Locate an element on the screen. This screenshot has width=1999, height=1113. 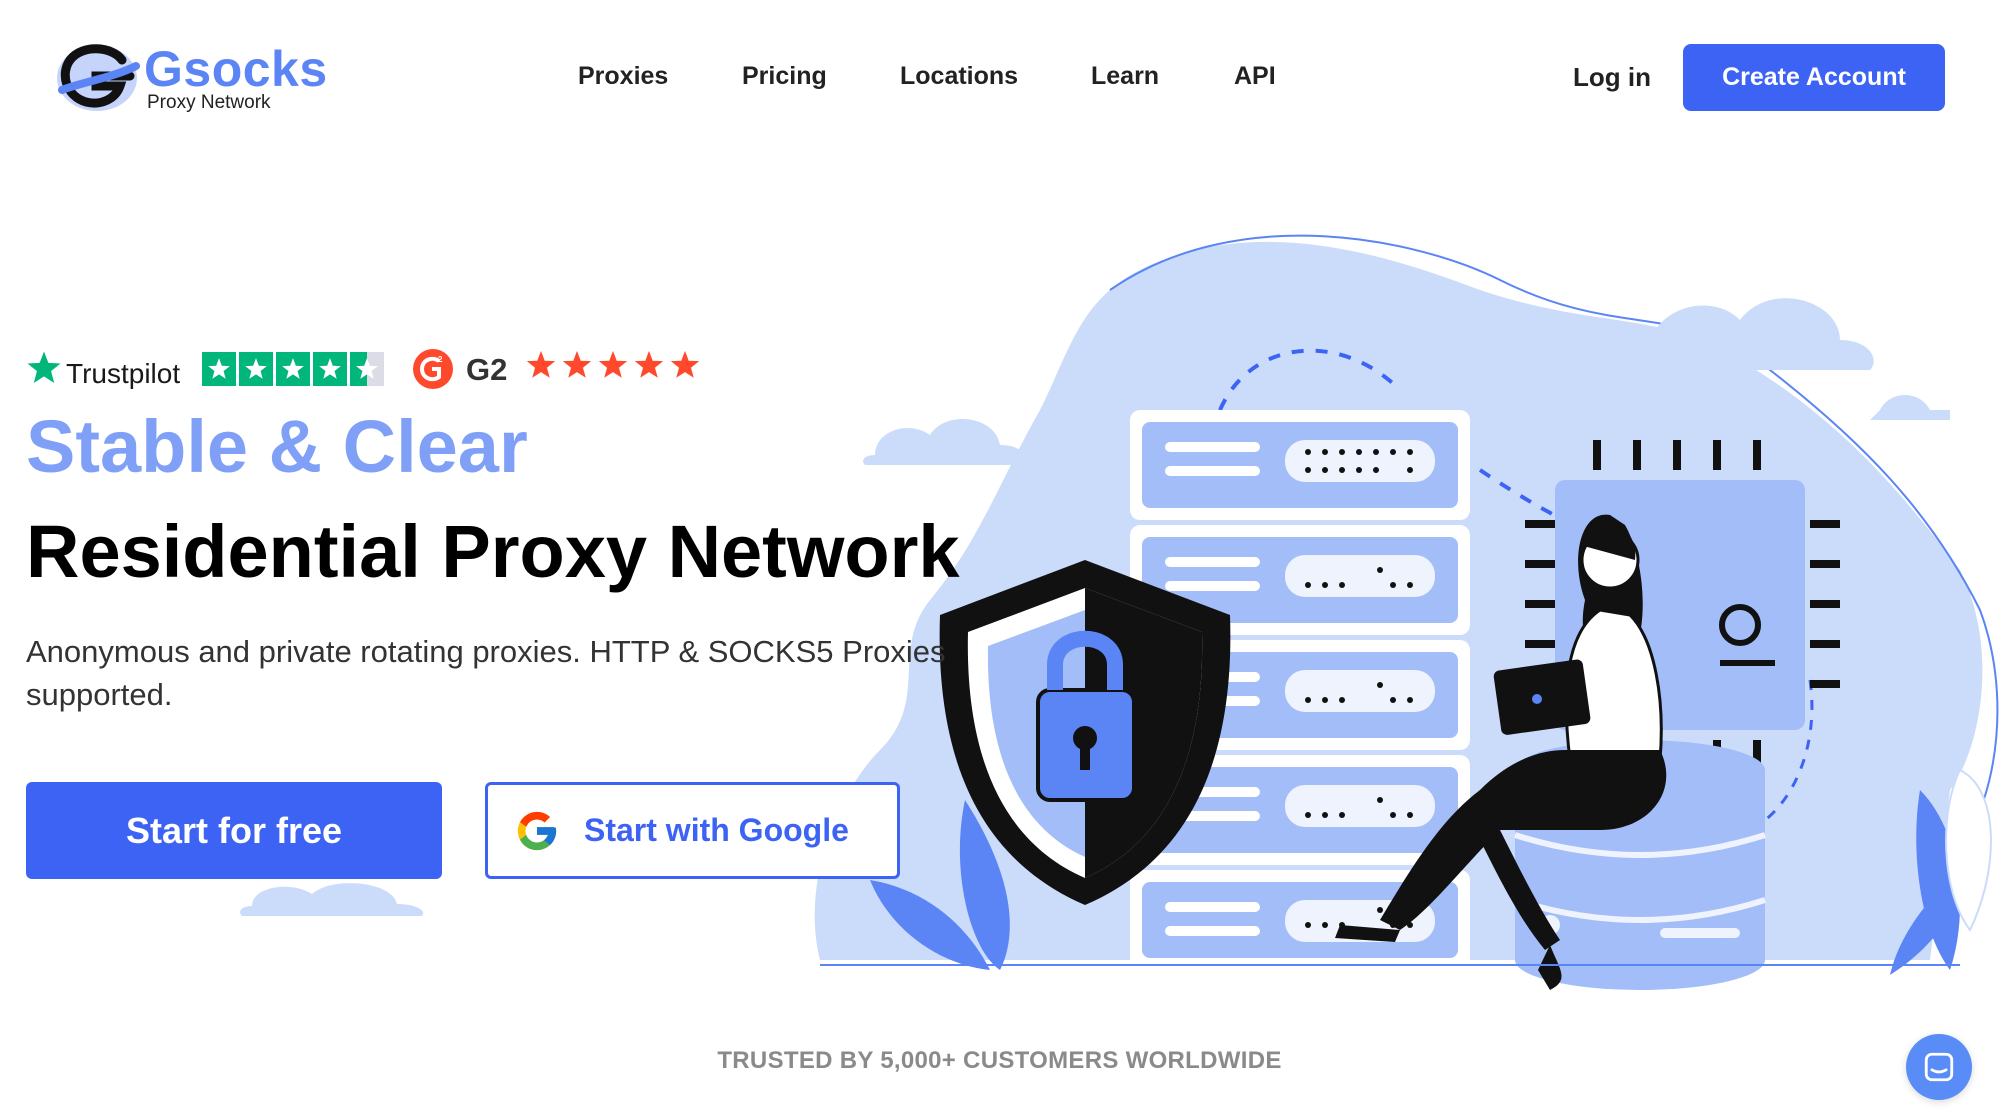
start-with-google-button: Start with Google is located at coordinates (692, 830).